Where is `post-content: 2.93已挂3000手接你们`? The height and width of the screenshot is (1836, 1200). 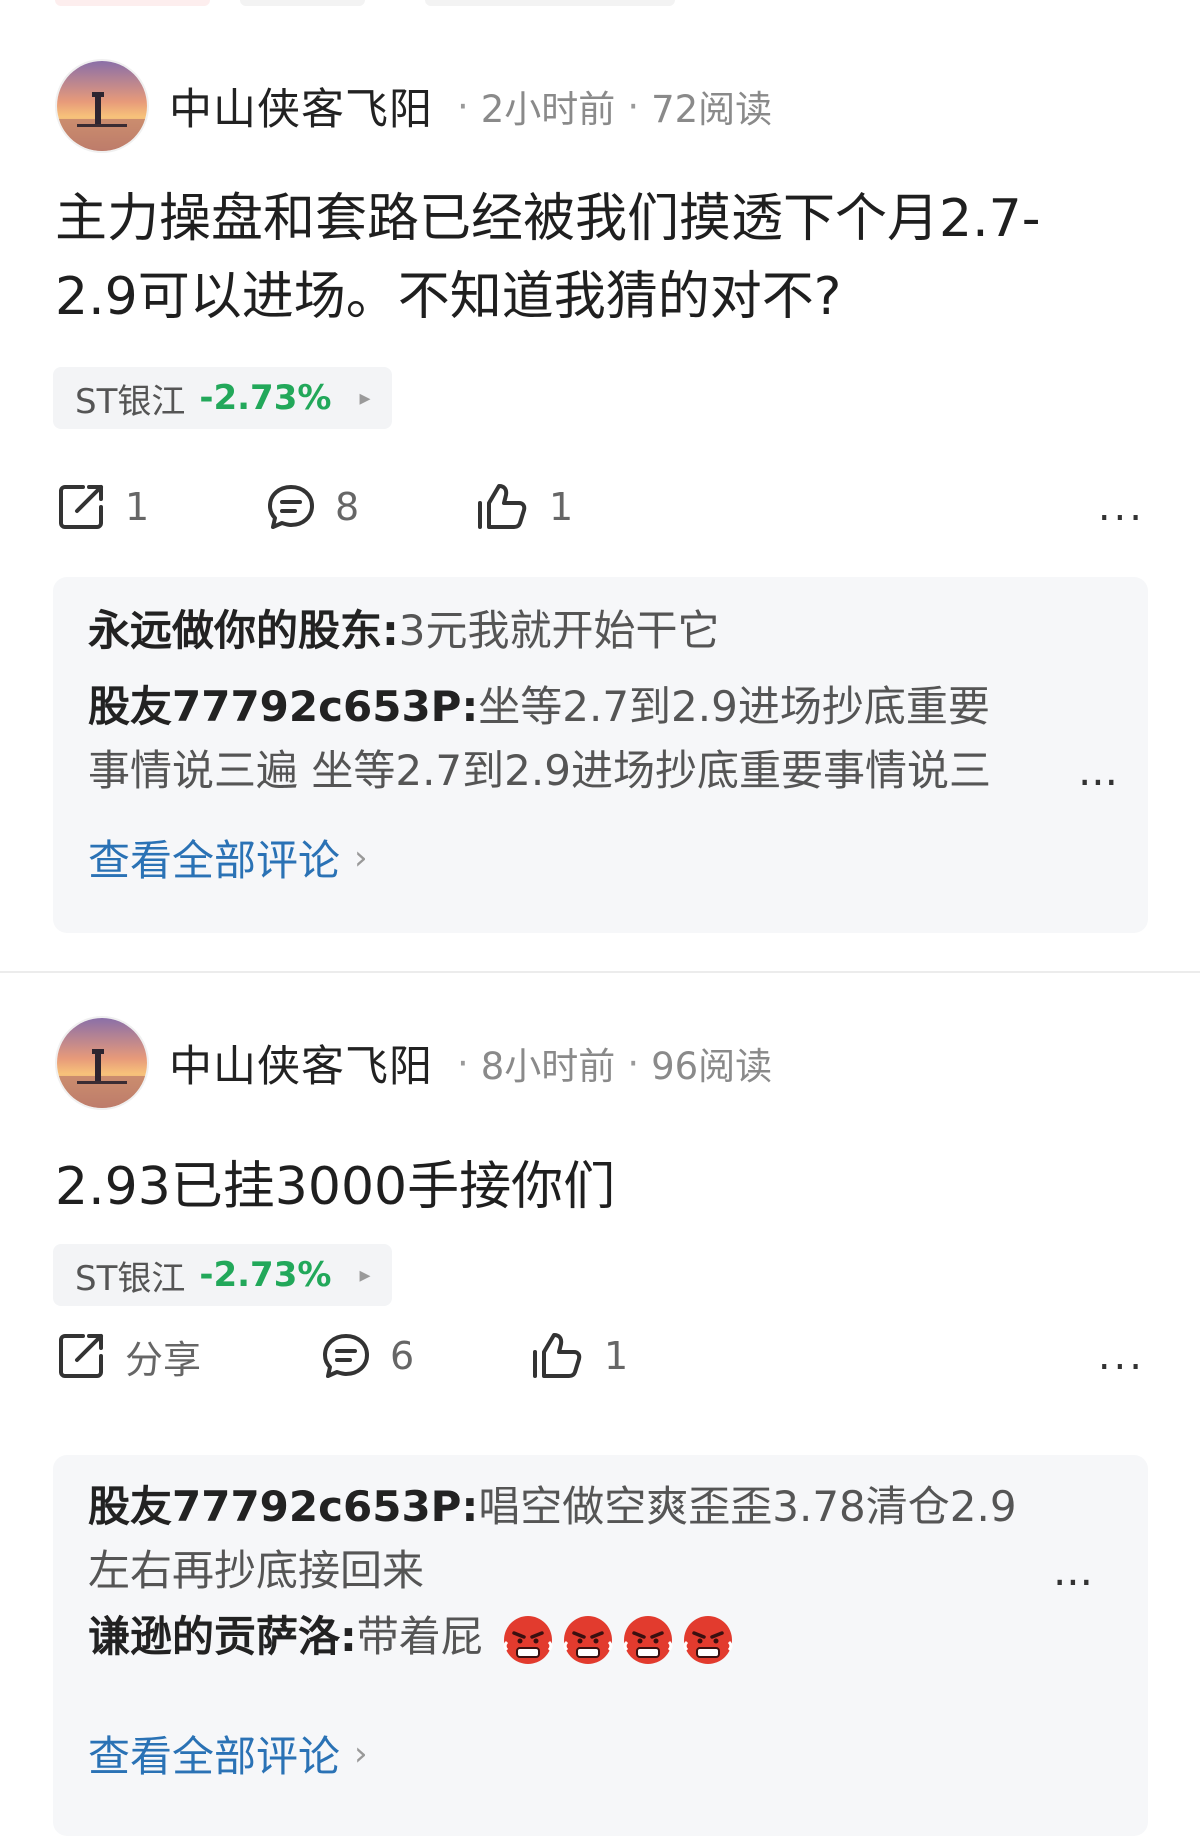
post-content: 2.93已挂3000手接你们 is located at coordinates (595, 1187).